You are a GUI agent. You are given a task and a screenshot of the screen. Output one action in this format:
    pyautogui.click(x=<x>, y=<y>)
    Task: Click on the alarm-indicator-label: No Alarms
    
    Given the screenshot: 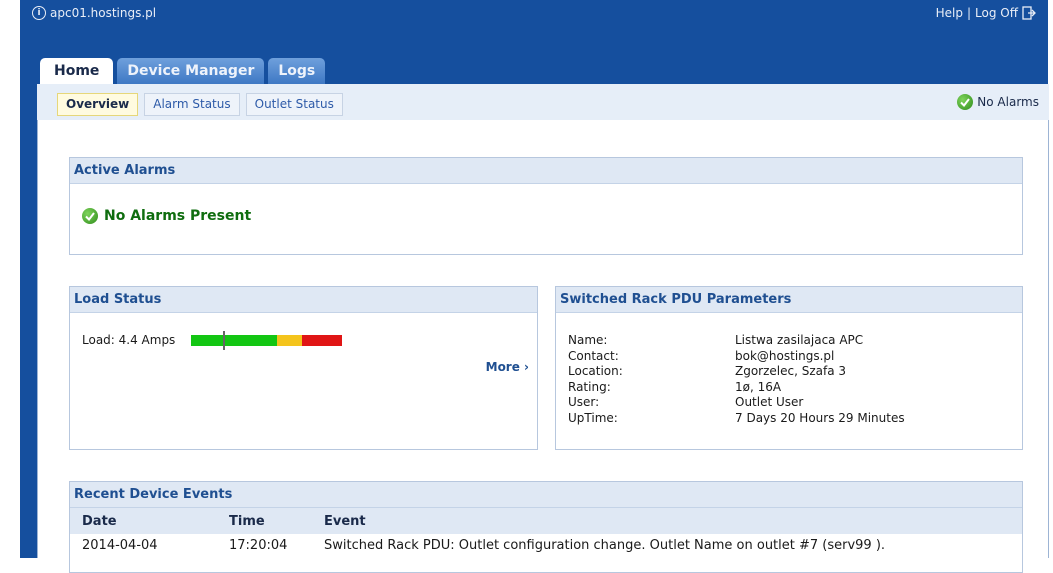 What is the action you would take?
    pyautogui.click(x=1008, y=102)
    